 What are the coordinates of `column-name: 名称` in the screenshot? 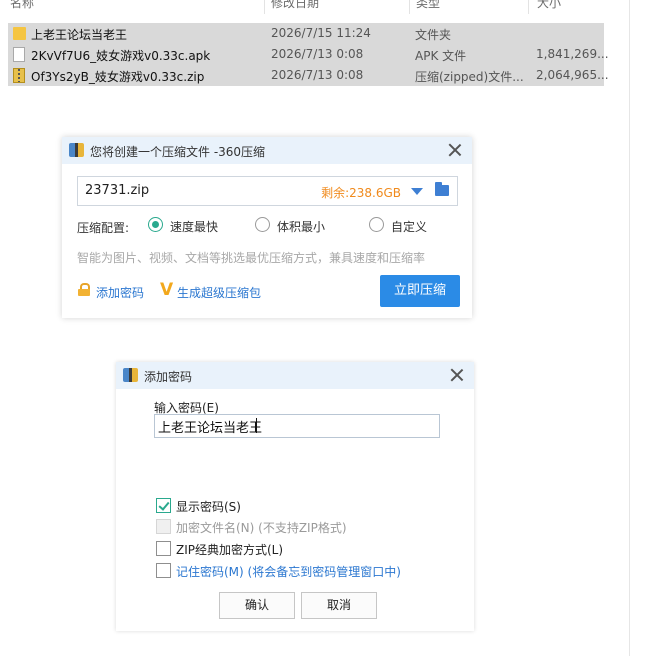 It's located at (22, 5).